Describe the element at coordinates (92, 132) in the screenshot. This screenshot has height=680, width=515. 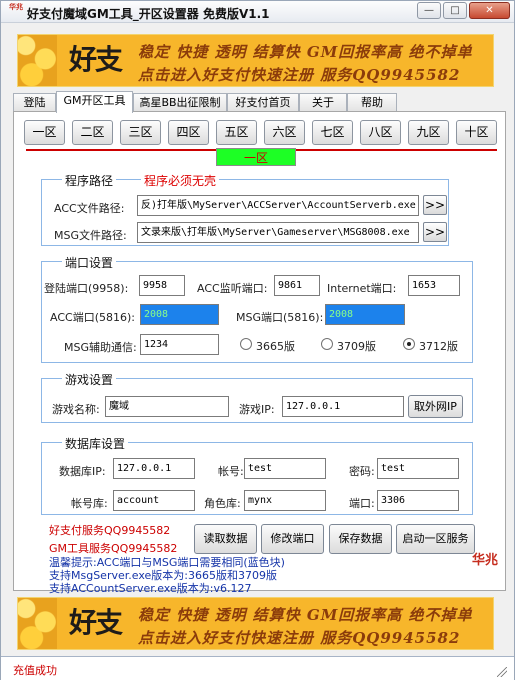
I see `zone-button-2: 二区` at that location.